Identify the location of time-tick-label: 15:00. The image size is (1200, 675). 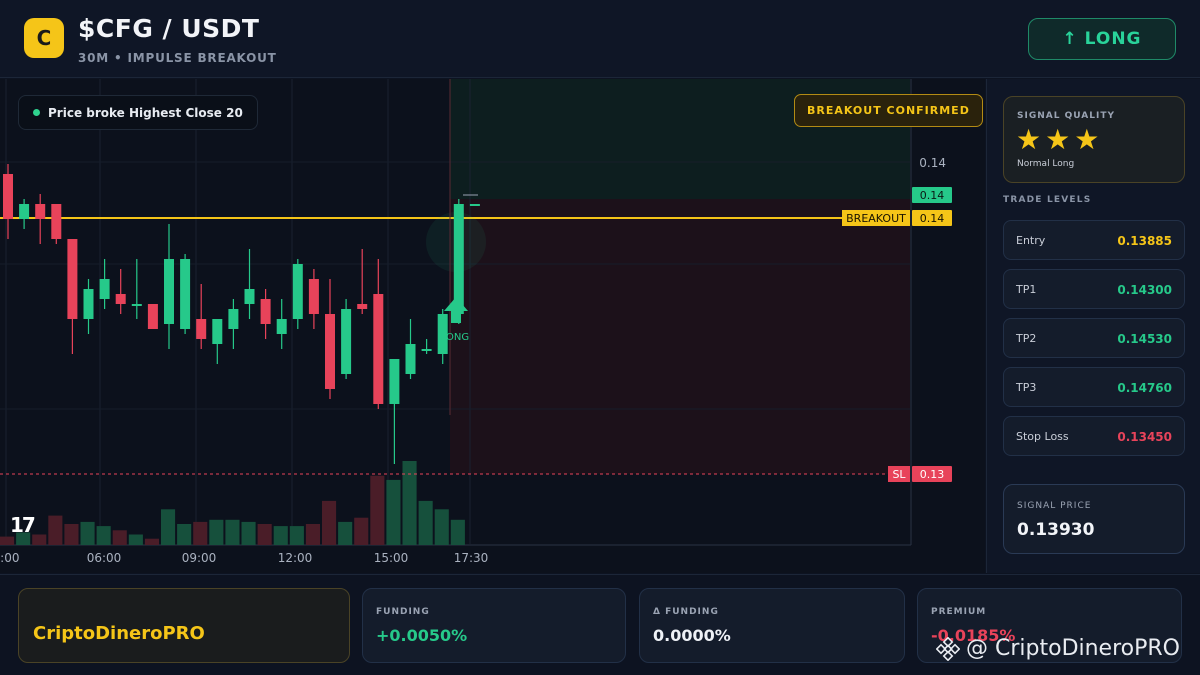
(391, 558).